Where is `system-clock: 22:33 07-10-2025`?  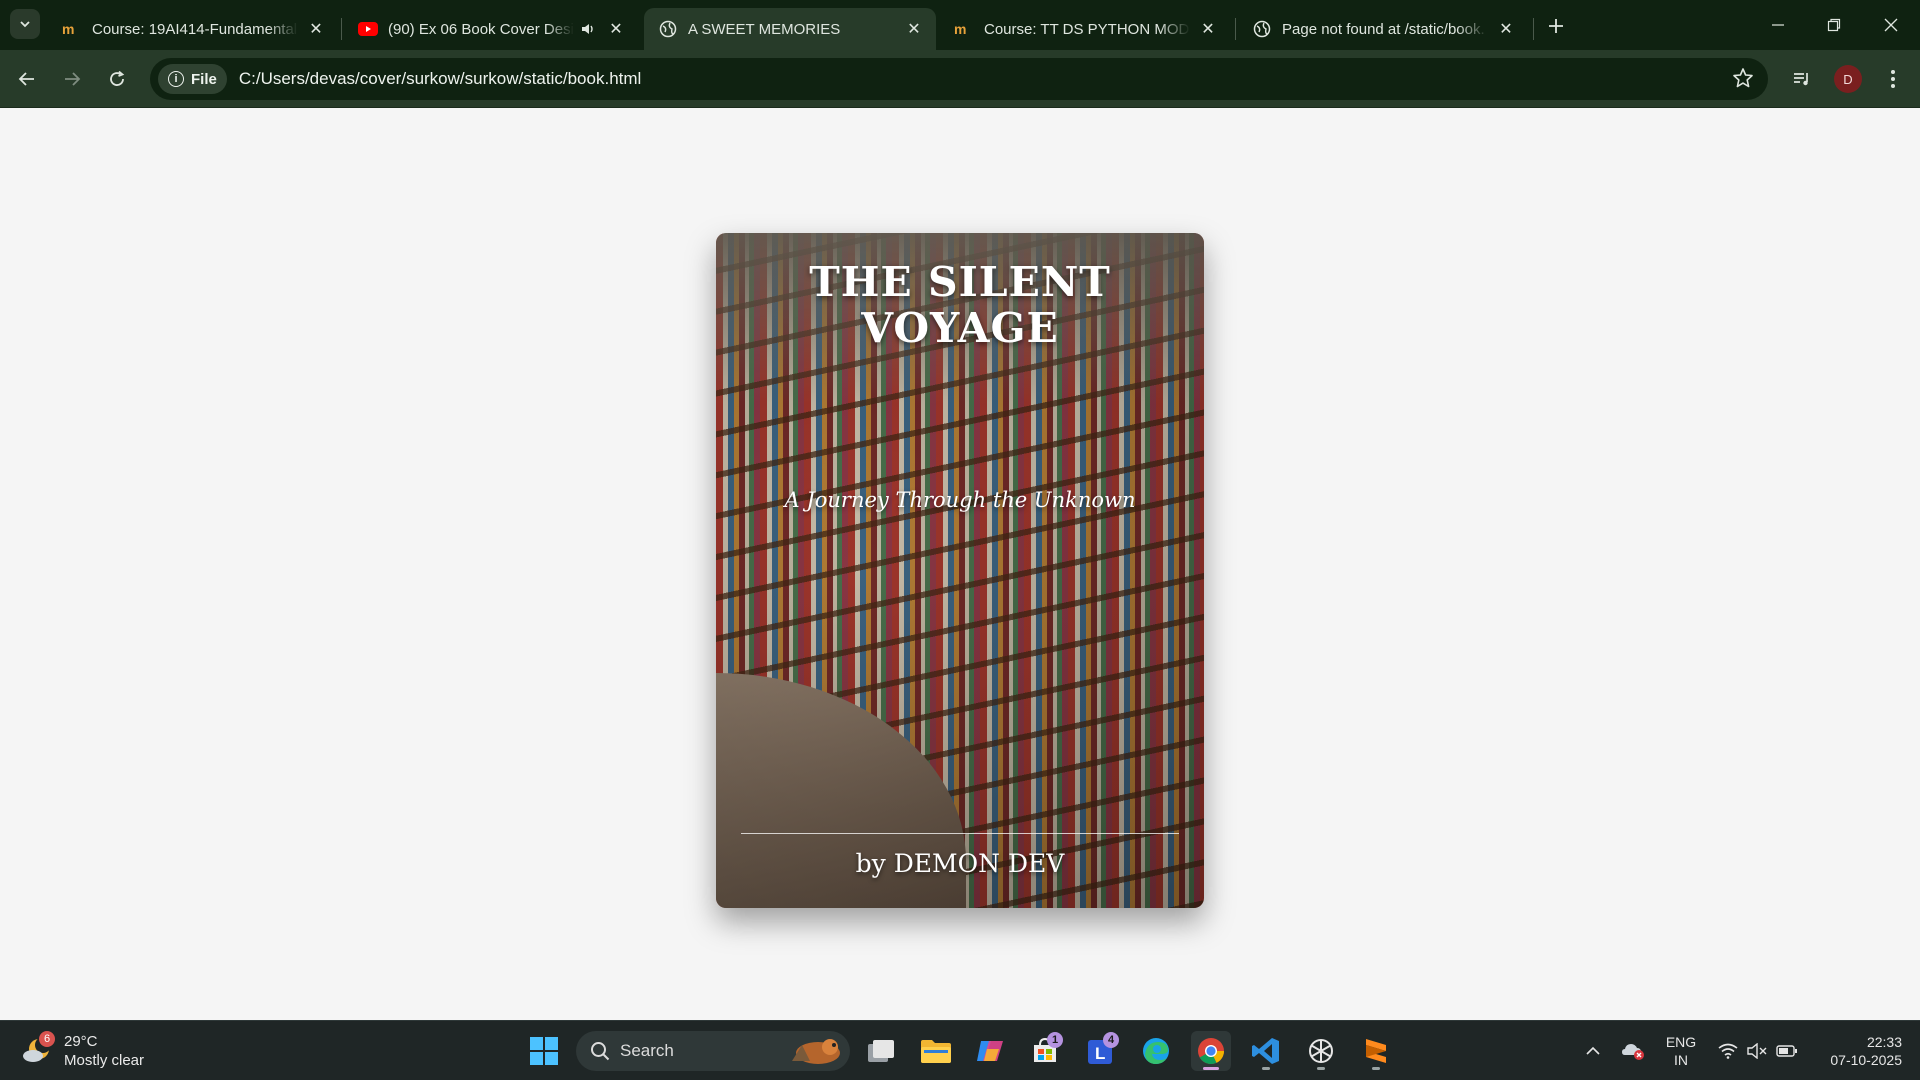 system-clock: 22:33 07-10-2025 is located at coordinates (1857, 1051).